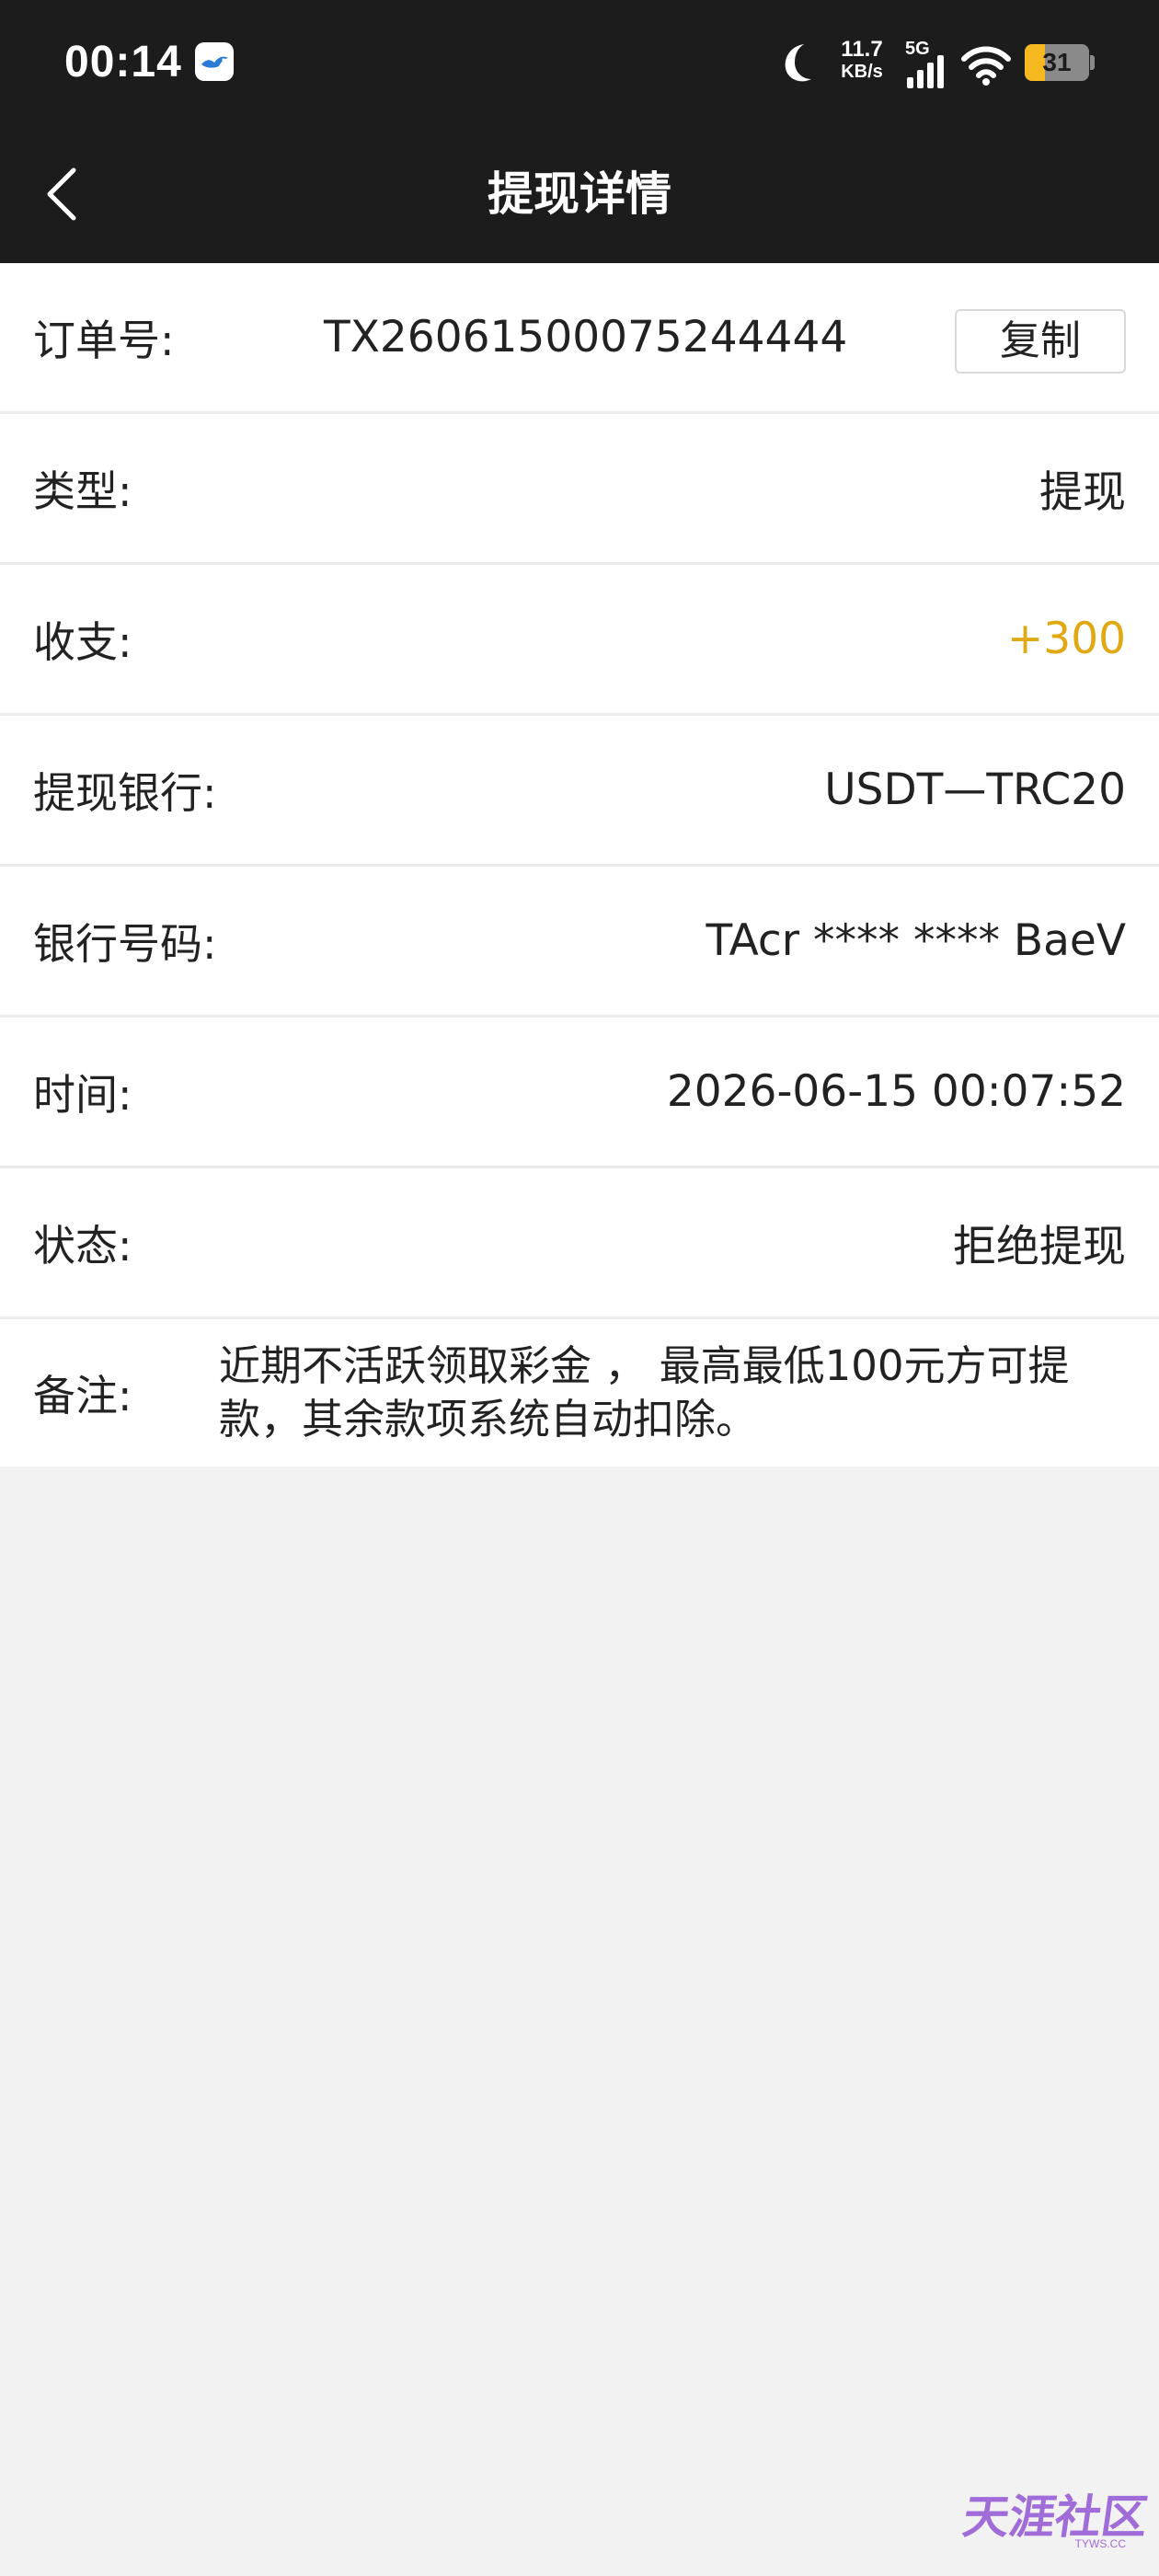 Image resolution: width=1159 pixels, height=2576 pixels. Describe the element at coordinates (579, 1093) in the screenshot. I see `detail-row-time: 时间: 2026-06-15 00:07:52` at that location.